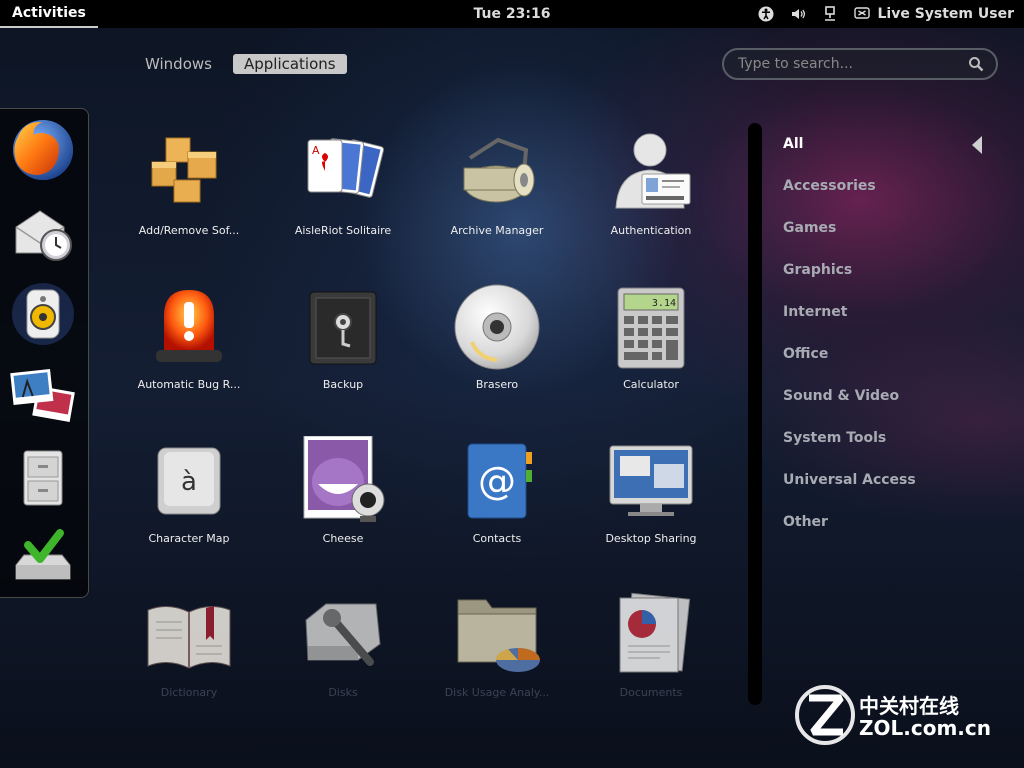 Image resolution: width=1024 pixels, height=768 pixels. I want to click on app-backup: Backup, so click(343, 336).